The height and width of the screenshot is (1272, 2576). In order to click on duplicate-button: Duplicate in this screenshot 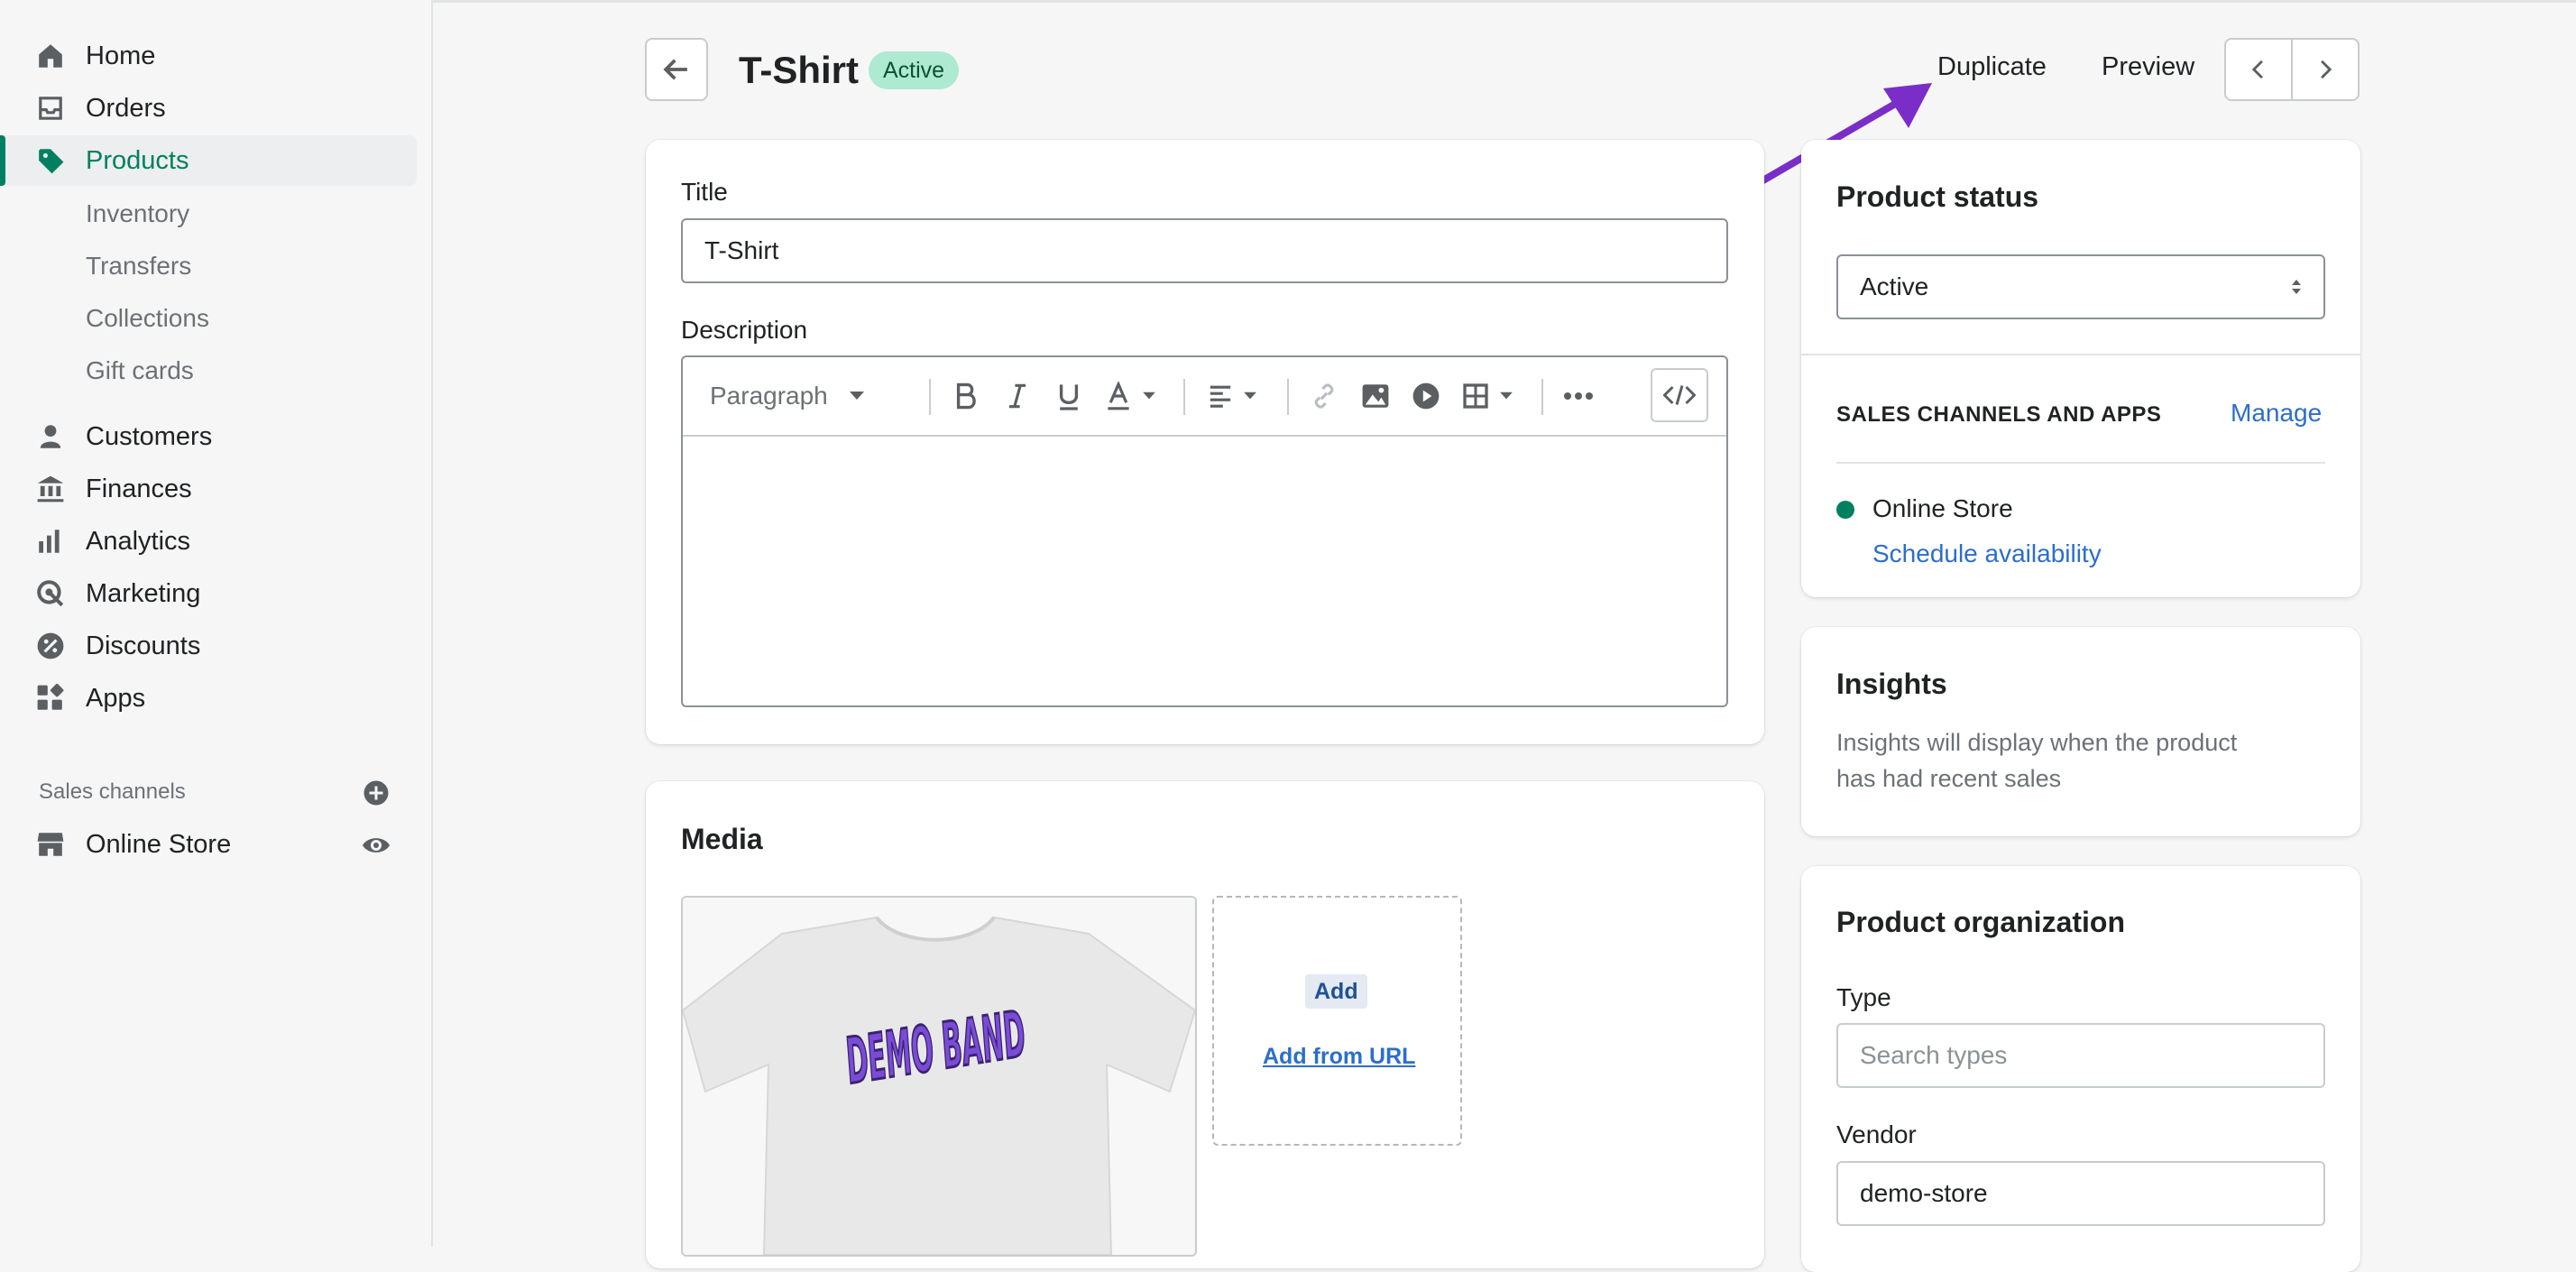, I will do `click(1992, 67)`.